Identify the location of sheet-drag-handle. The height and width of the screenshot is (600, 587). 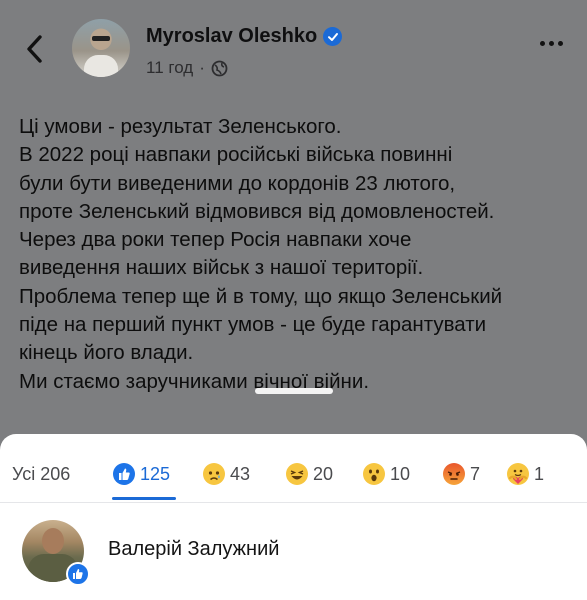
(294, 391).